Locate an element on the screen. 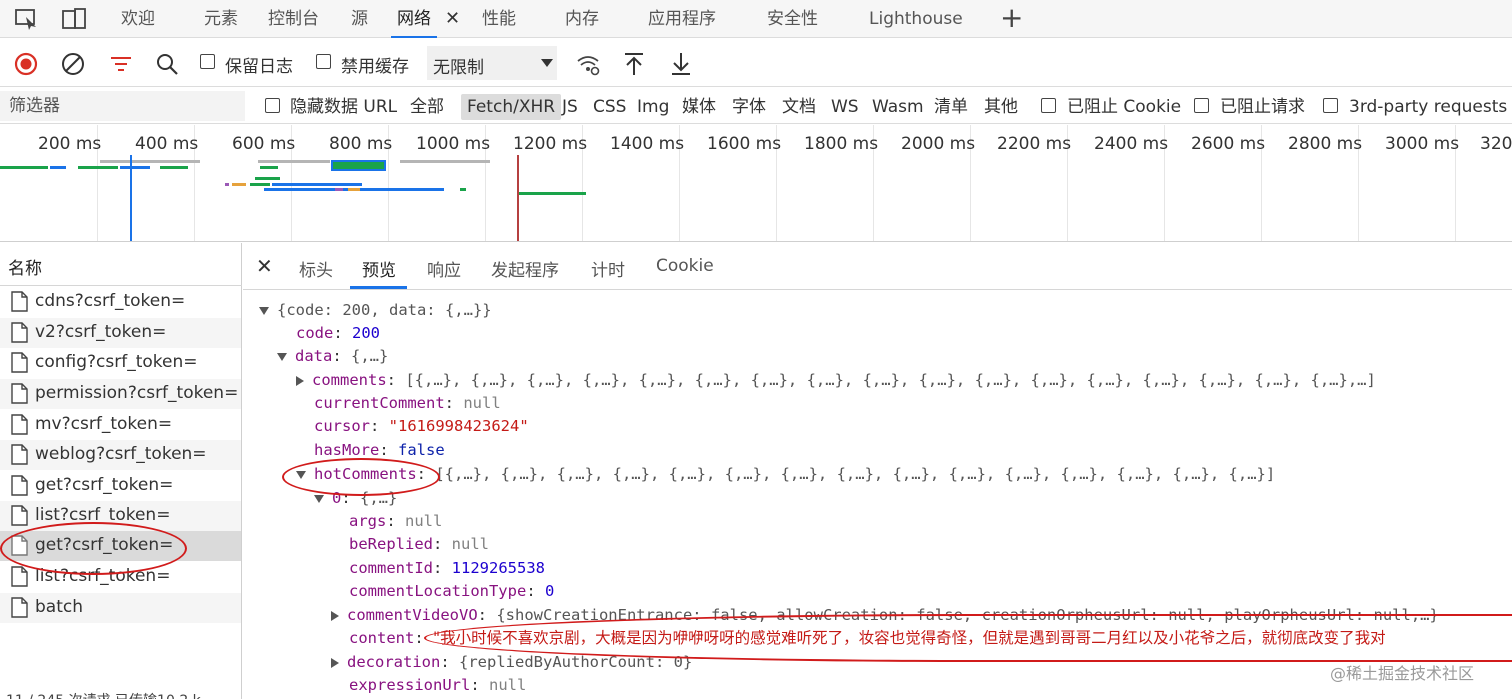  chevron-down-icon is located at coordinates (547, 63).